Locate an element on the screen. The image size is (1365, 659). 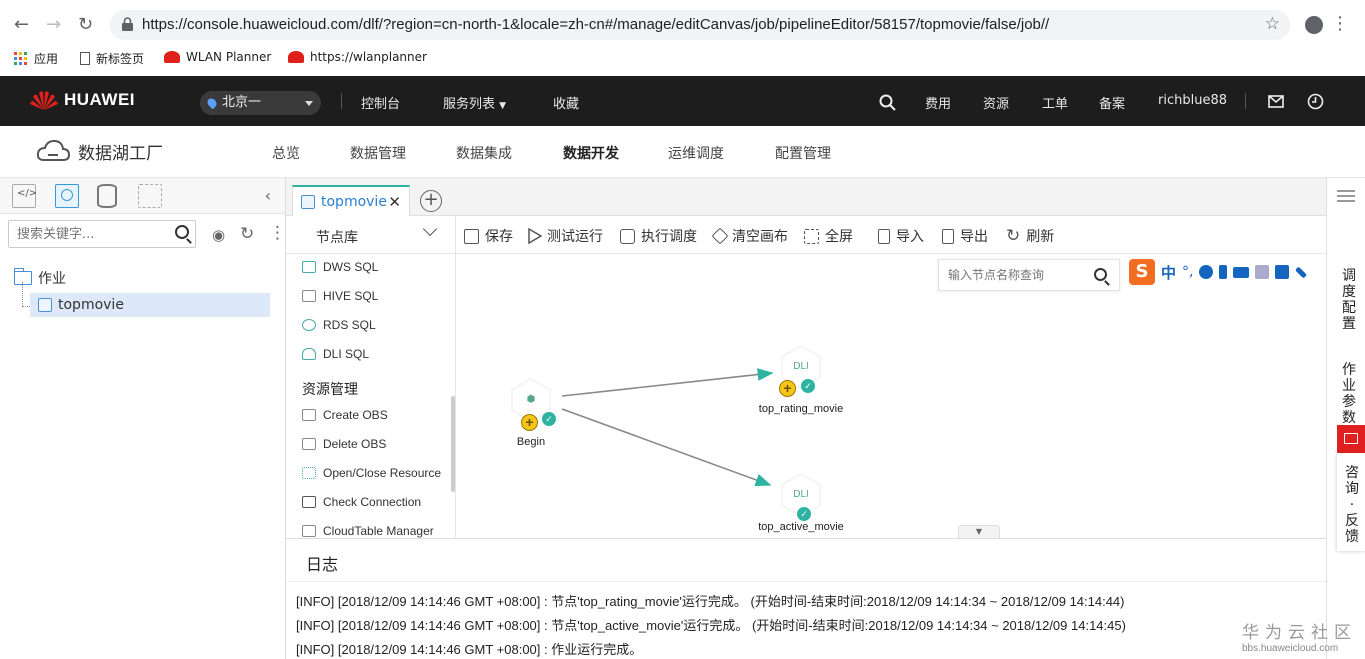
node-library-header: 节点库 is located at coordinates (370, 235).